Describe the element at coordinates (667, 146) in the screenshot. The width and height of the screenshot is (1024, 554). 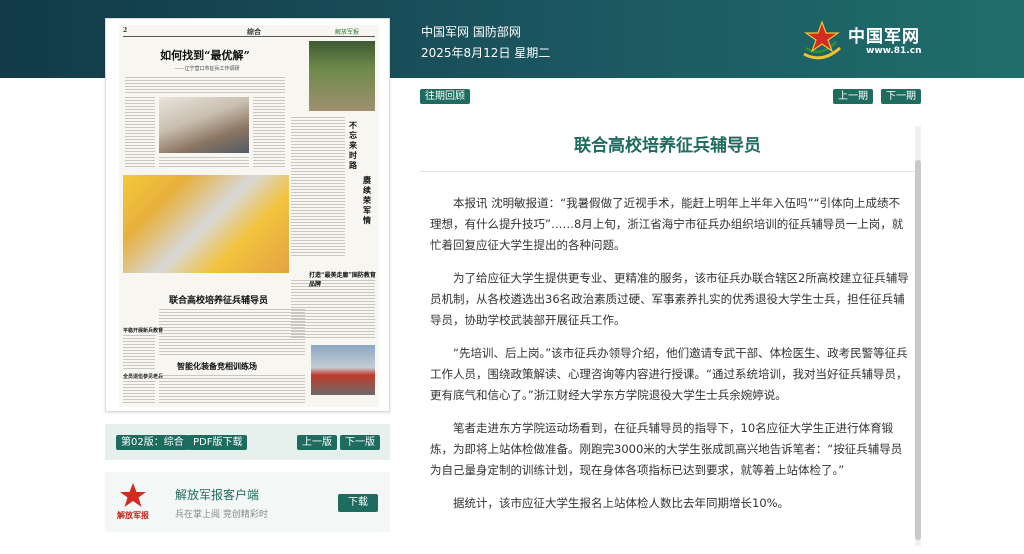
I see `article-title: 联合高校培养征兵辅导员` at that location.